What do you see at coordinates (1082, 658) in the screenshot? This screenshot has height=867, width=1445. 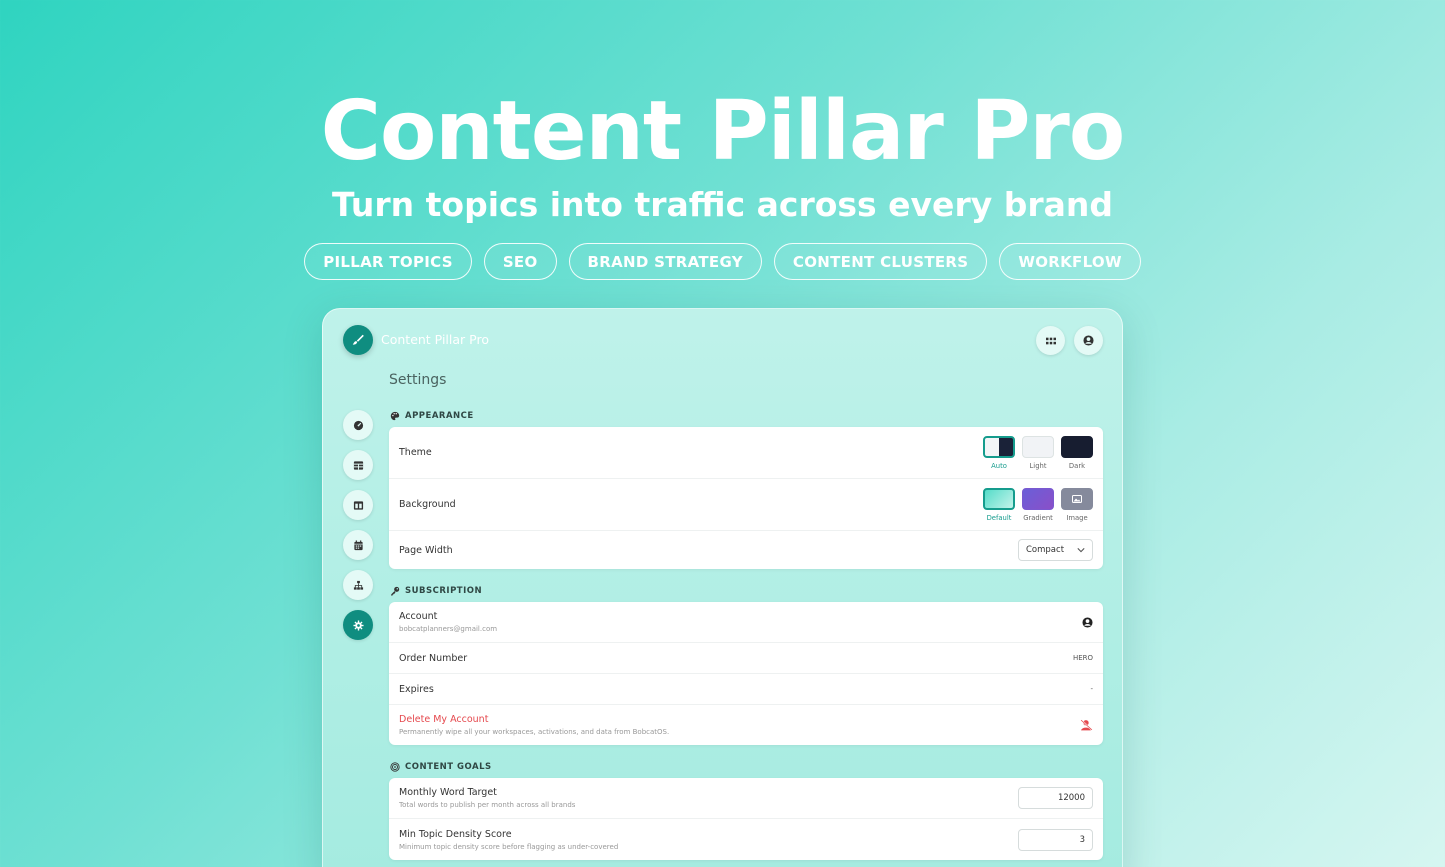 I see `order-value: HERO` at bounding box center [1082, 658].